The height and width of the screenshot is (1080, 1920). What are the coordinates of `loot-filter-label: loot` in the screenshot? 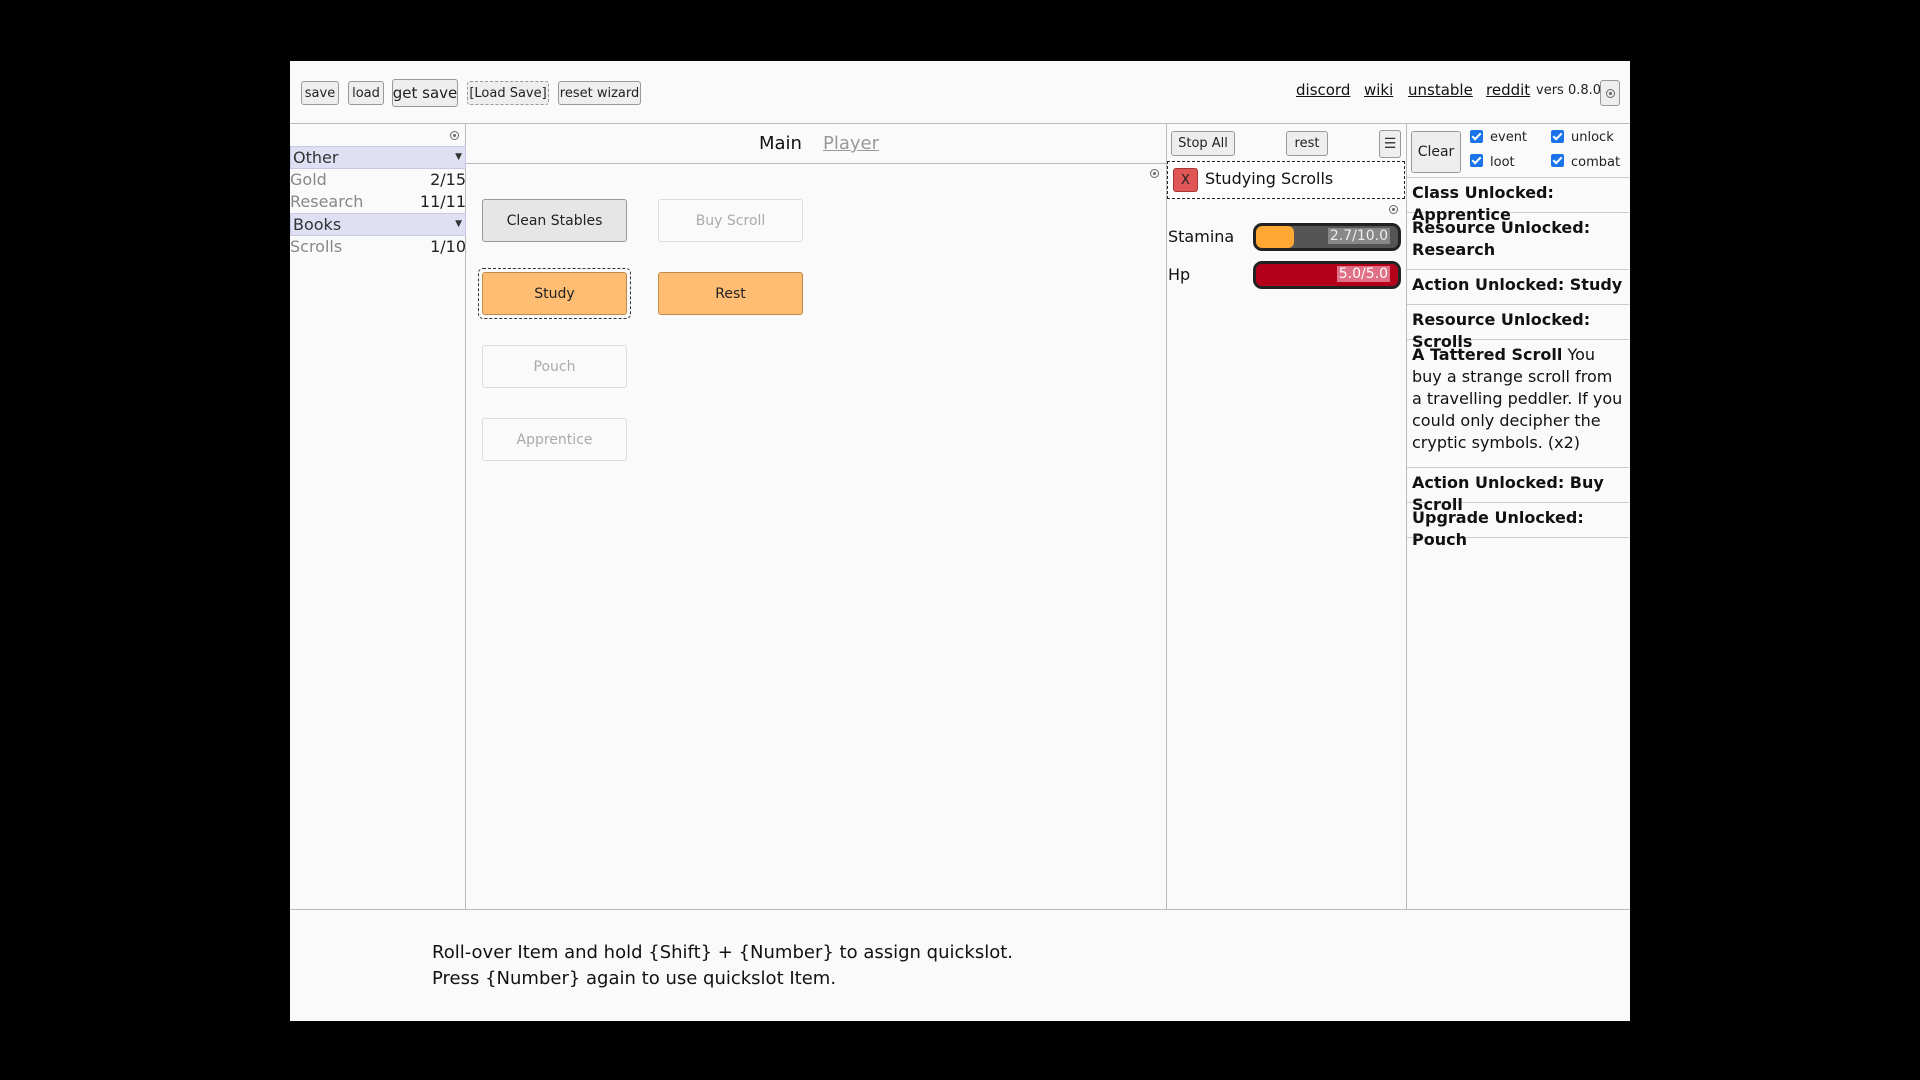 It's located at (1502, 162).